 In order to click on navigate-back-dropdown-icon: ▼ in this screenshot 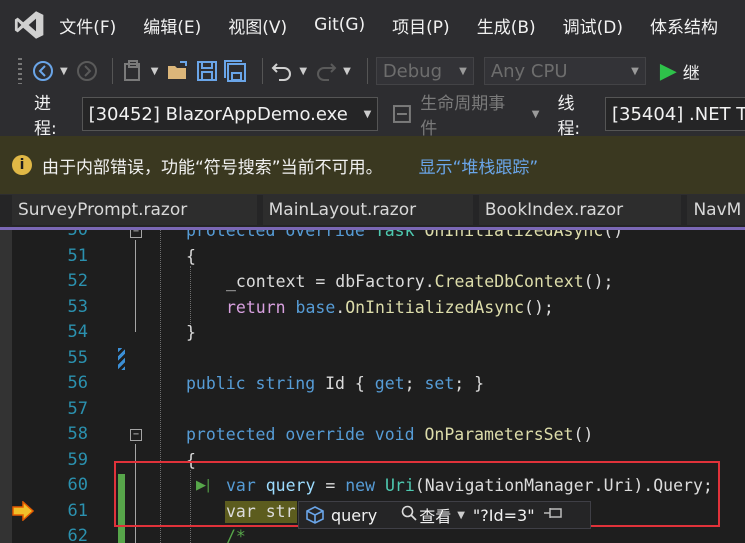, I will do `click(64, 71)`.